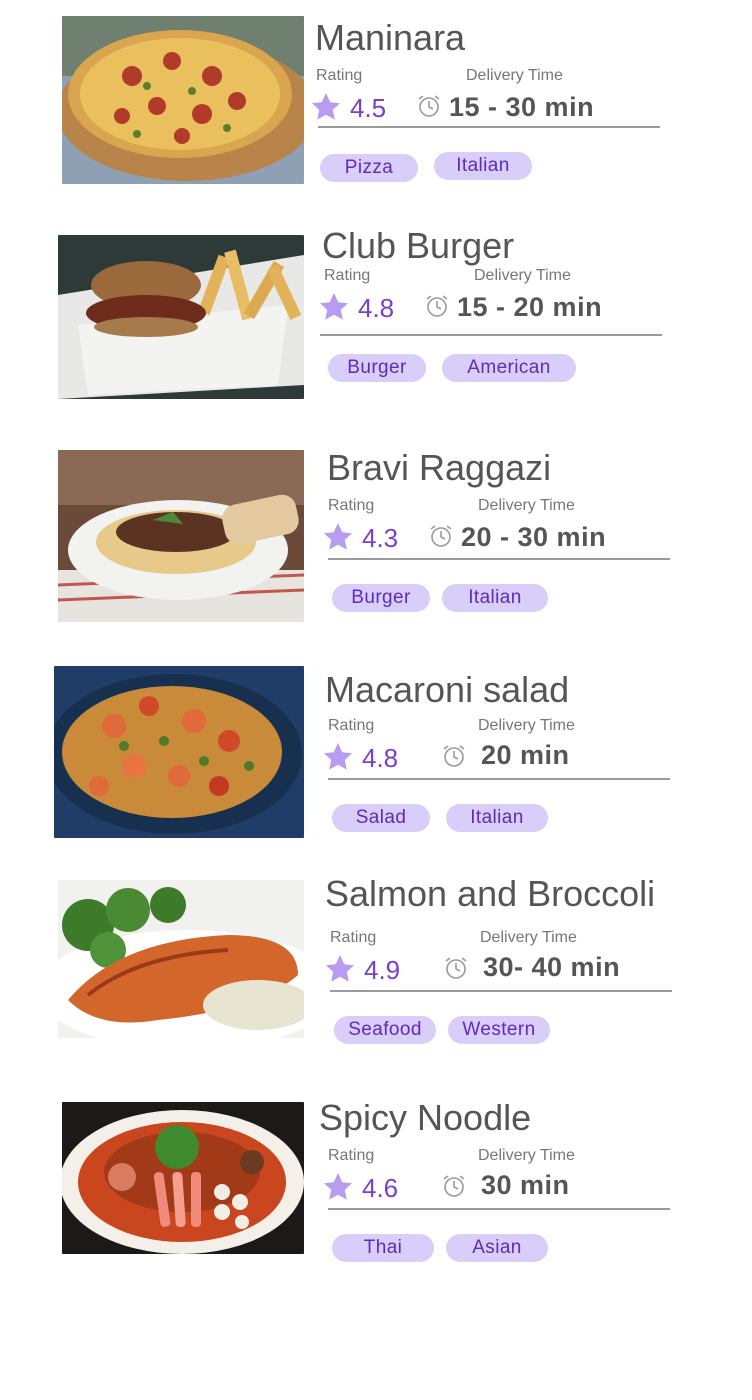  What do you see at coordinates (499, 1030) in the screenshot?
I see `category-tag: Western` at bounding box center [499, 1030].